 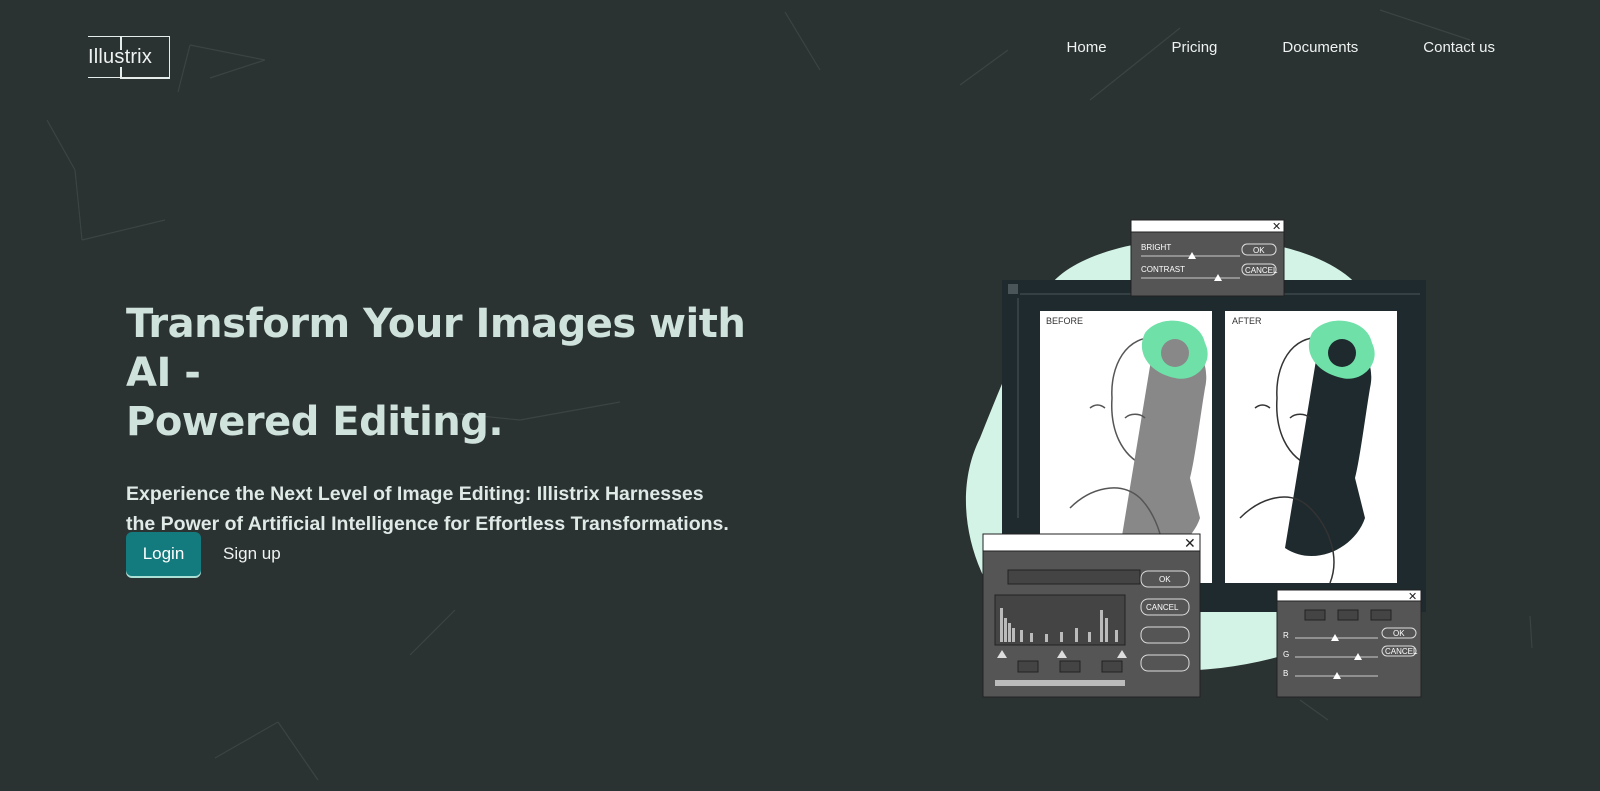 I want to click on brand-logo: Illustrix, so click(x=129, y=57).